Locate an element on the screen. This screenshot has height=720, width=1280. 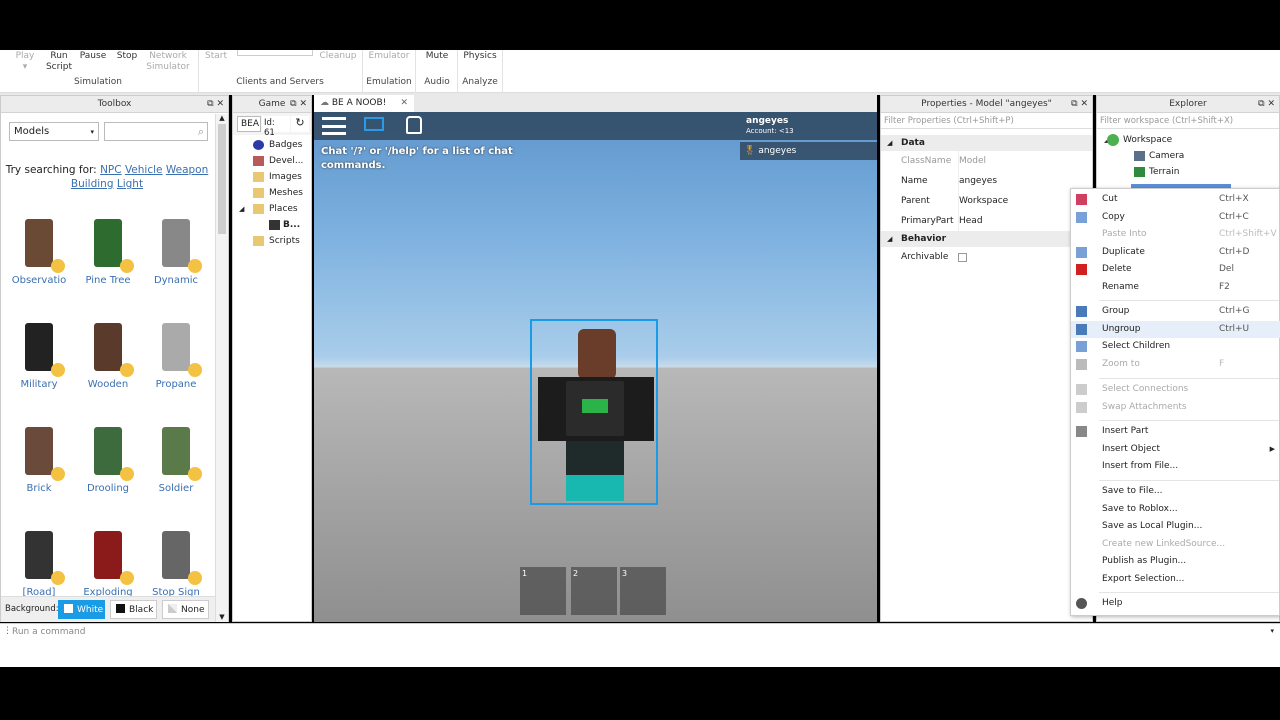
mute-button: Mute is located at coordinates (437, 56).